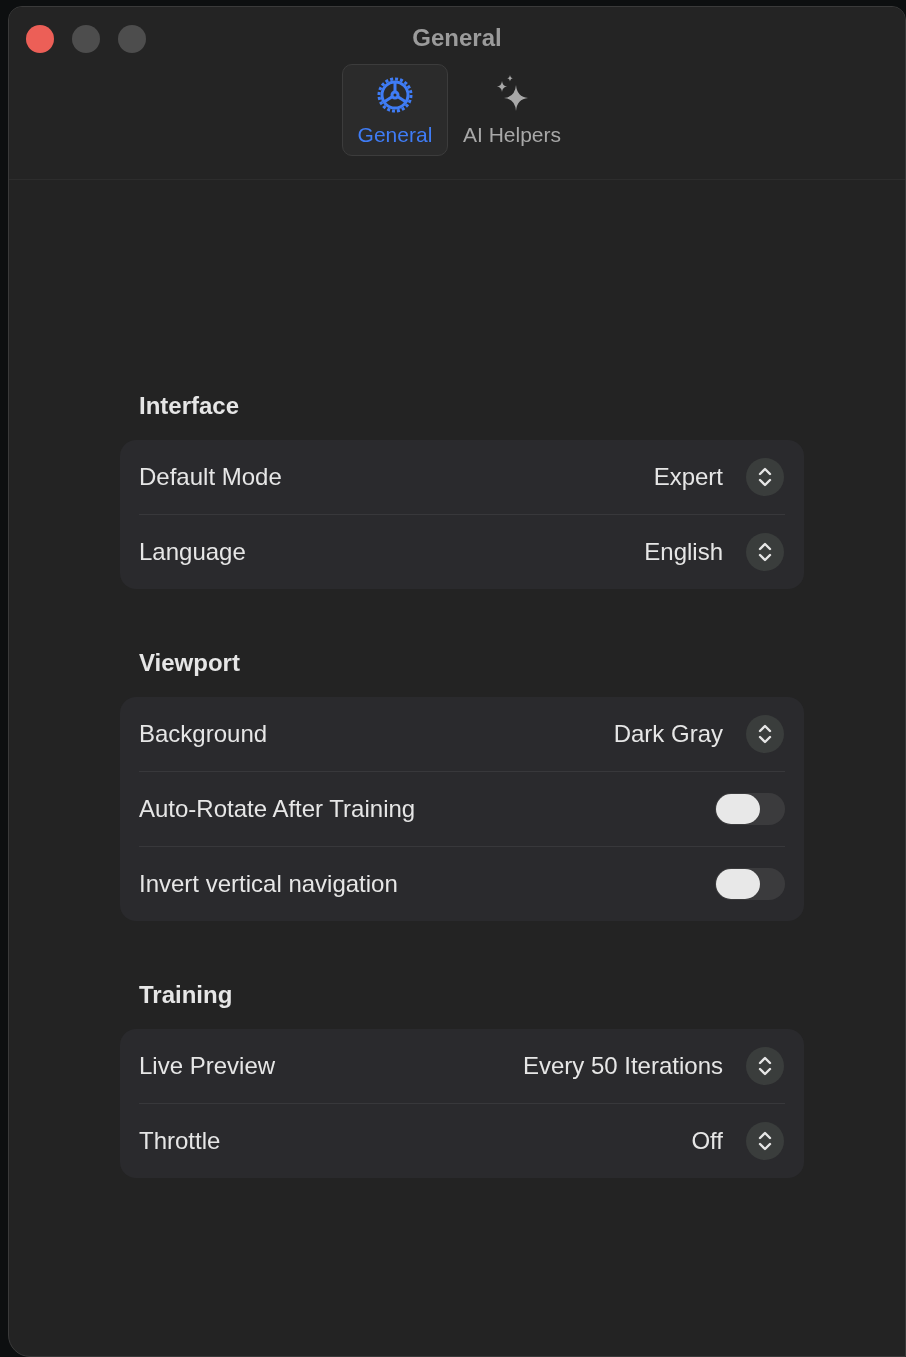  Describe the element at coordinates (207, 1066) in the screenshot. I see `setting-label: Live Preview` at that location.